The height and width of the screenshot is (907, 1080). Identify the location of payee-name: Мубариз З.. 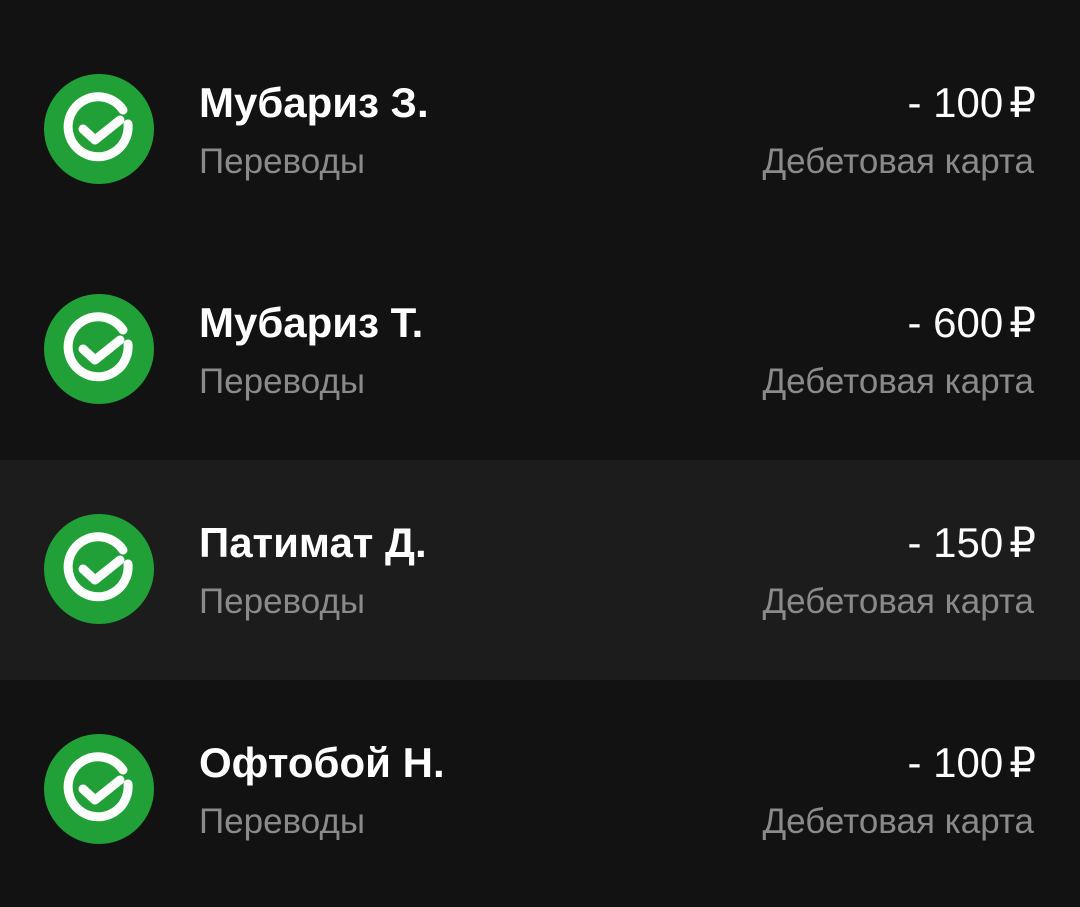
(314, 102).